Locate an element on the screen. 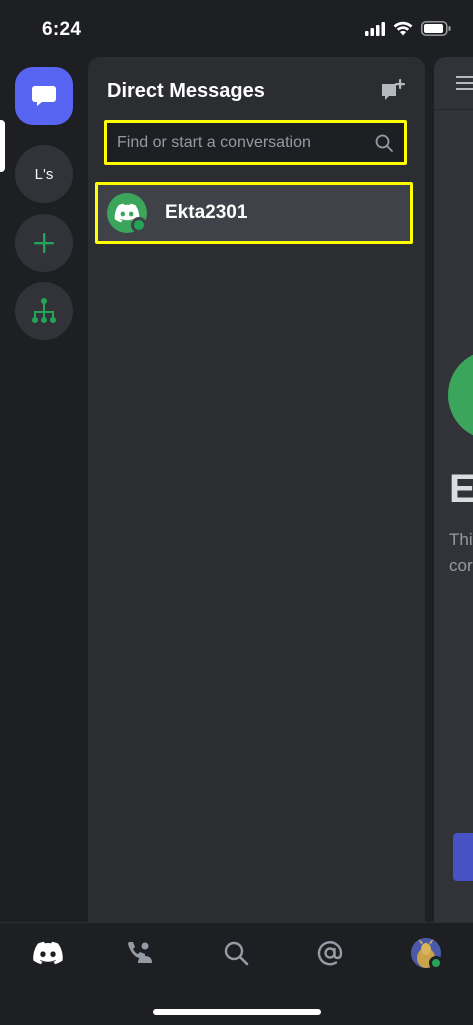 This screenshot has width=473, height=1025. tab-search is located at coordinates (236, 953).